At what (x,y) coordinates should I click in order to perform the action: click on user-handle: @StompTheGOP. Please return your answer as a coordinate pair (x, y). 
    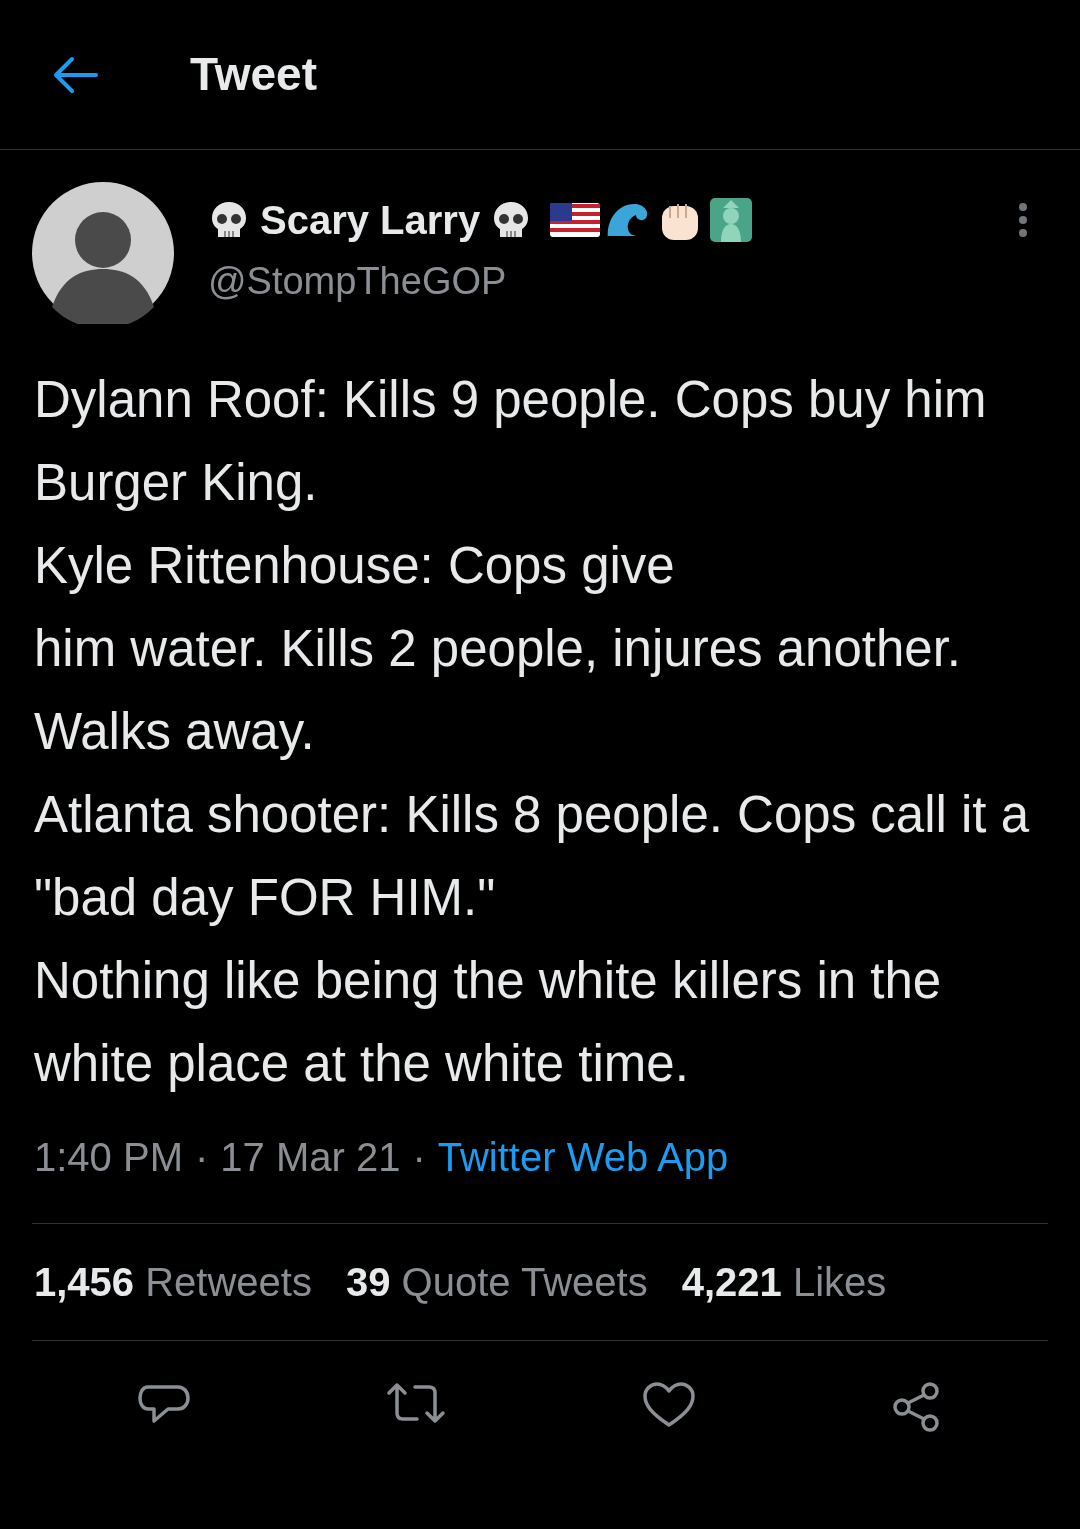
    Looking at the image, I should click on (628, 281).